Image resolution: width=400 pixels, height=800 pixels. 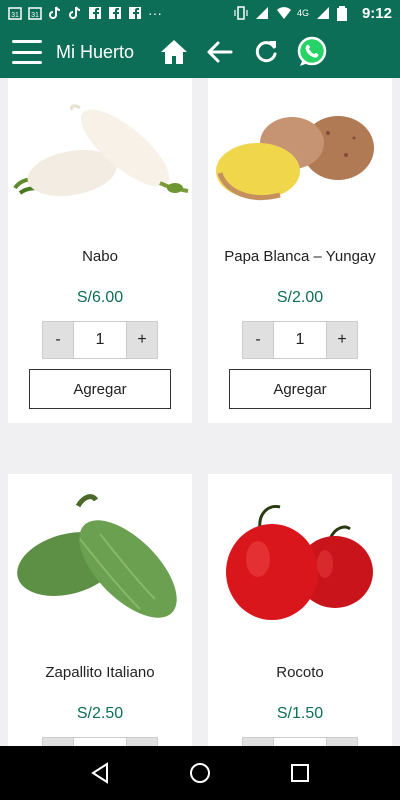 What do you see at coordinates (312, 52) in the screenshot?
I see `whatsapp-icon` at bounding box center [312, 52].